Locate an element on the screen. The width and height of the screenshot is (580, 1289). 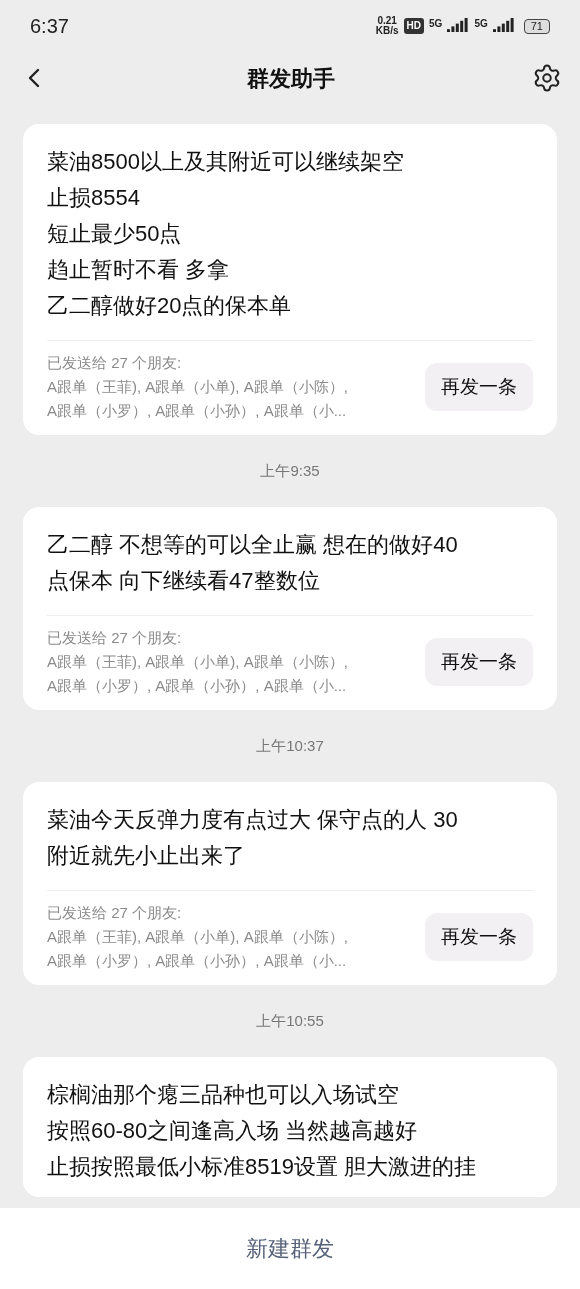
message-line: 附近就先小止出来了 is located at coordinates (146, 856).